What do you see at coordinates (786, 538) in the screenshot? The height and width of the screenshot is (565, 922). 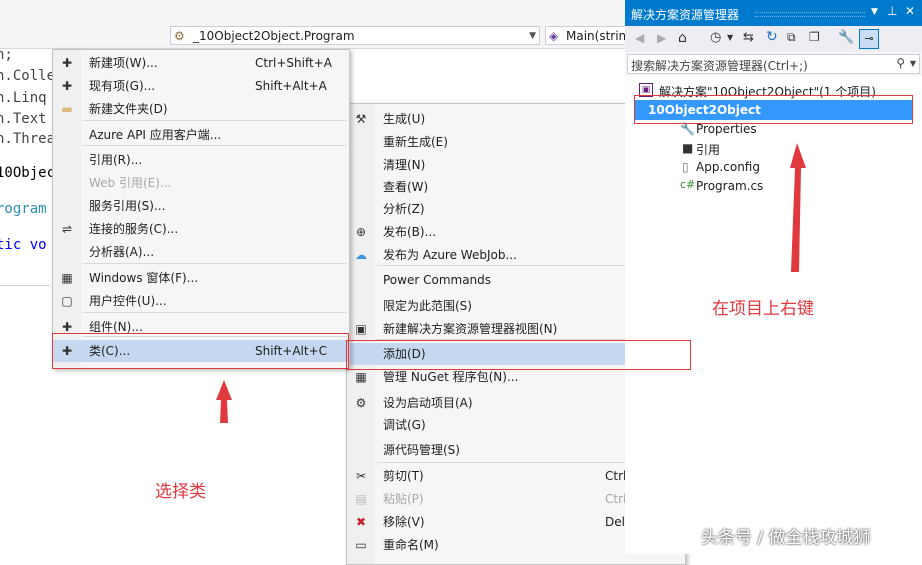 I see `watermark: 头条号 / 做全栈攻城狮` at bounding box center [786, 538].